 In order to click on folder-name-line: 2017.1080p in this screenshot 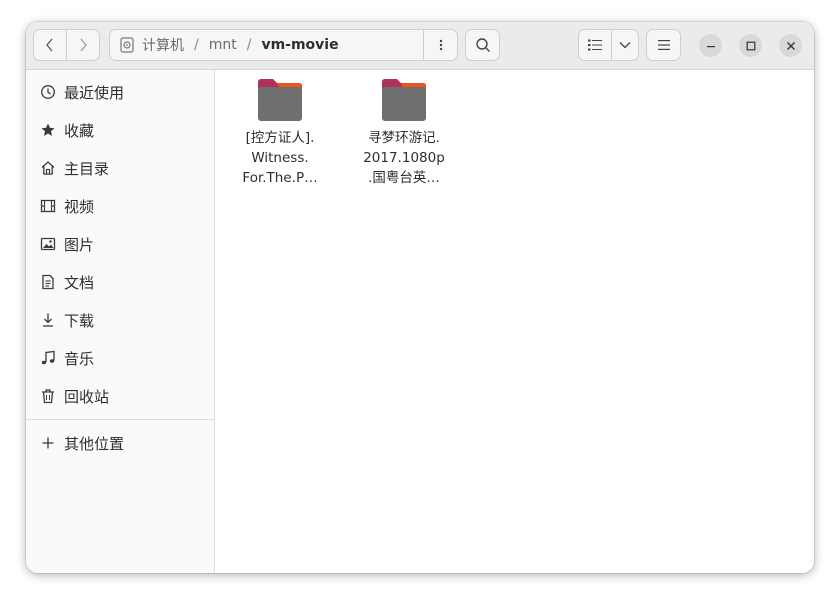, I will do `click(404, 158)`.